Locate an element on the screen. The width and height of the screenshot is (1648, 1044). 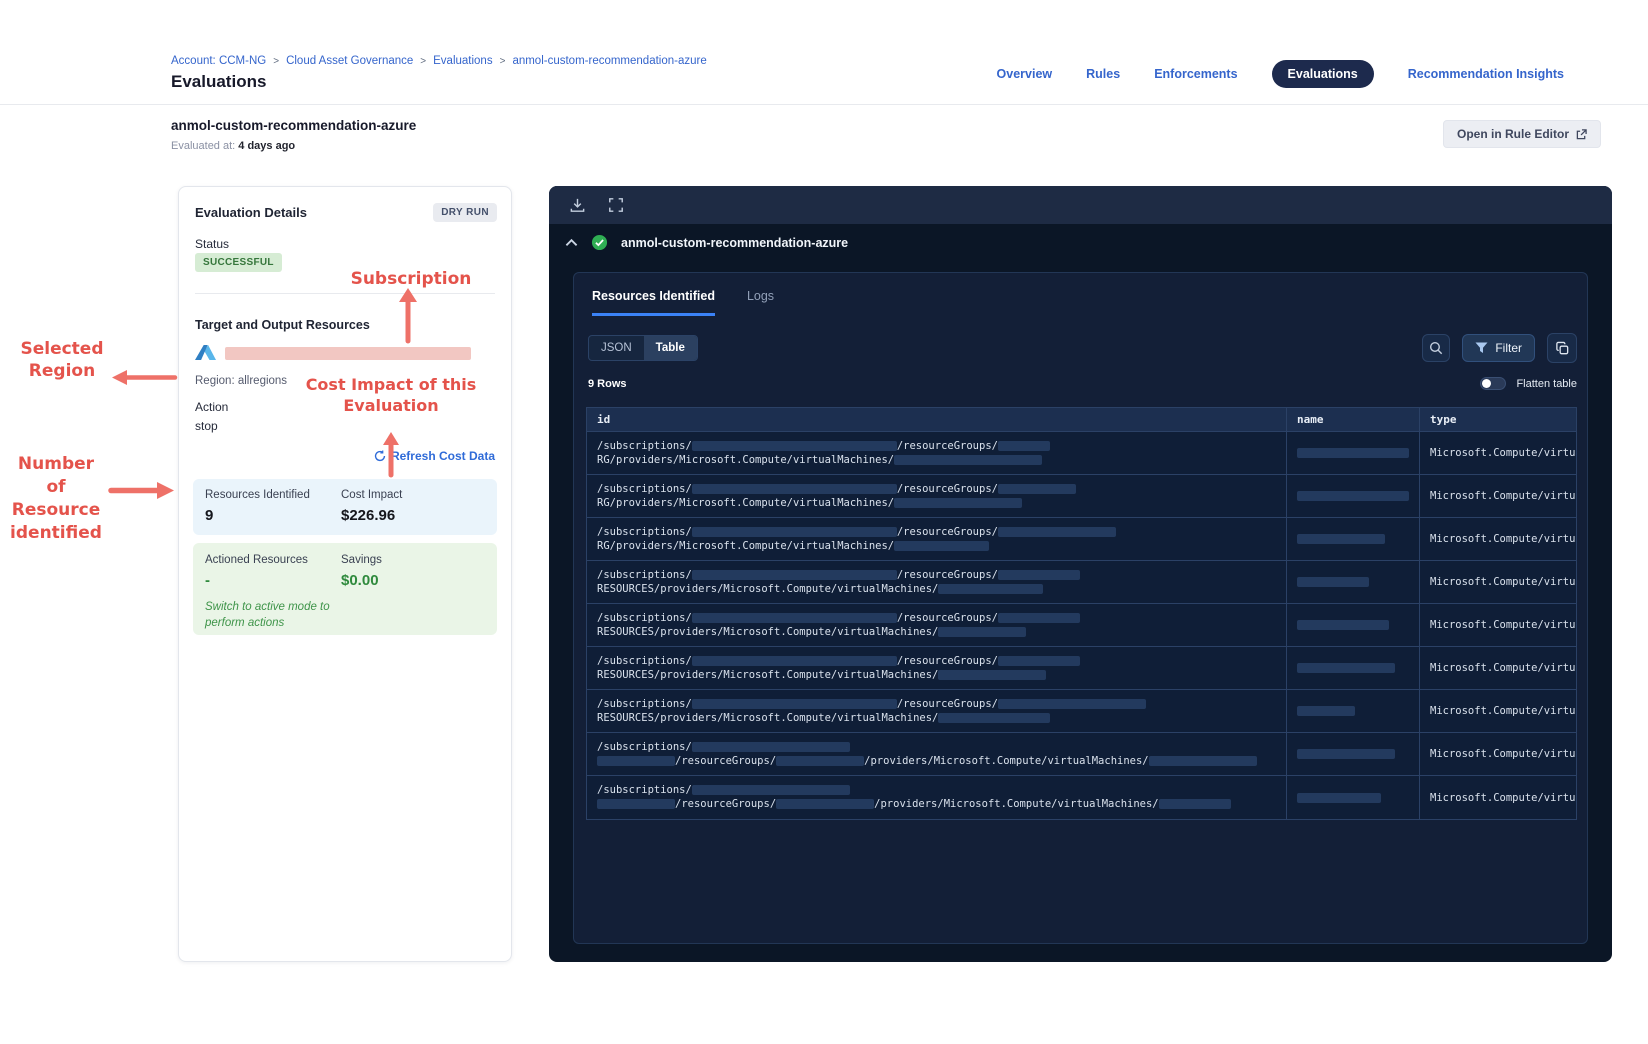
flatten-table-toggle is located at coordinates (1493, 383).